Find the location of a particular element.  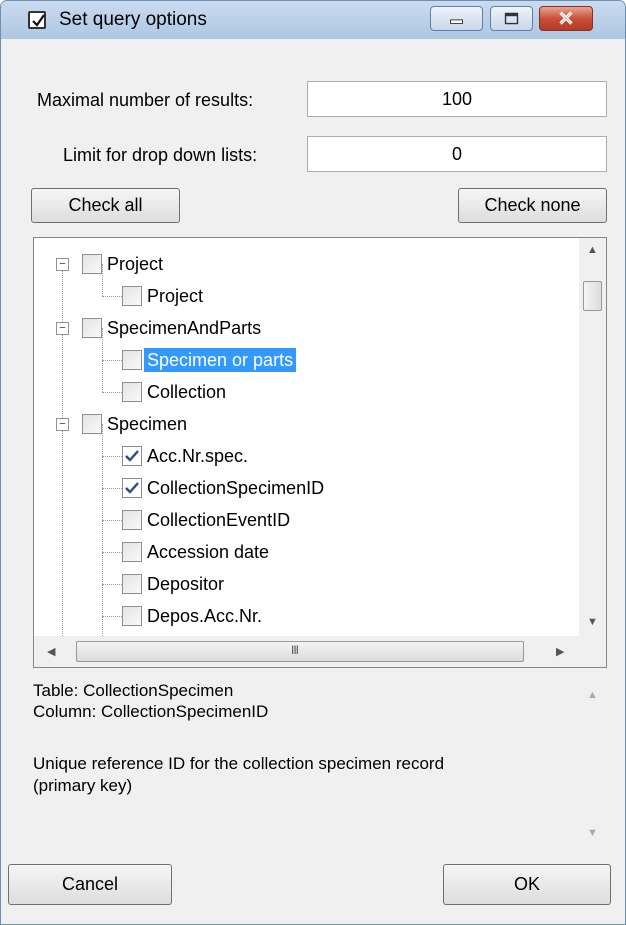

minimize-button is located at coordinates (456, 18).